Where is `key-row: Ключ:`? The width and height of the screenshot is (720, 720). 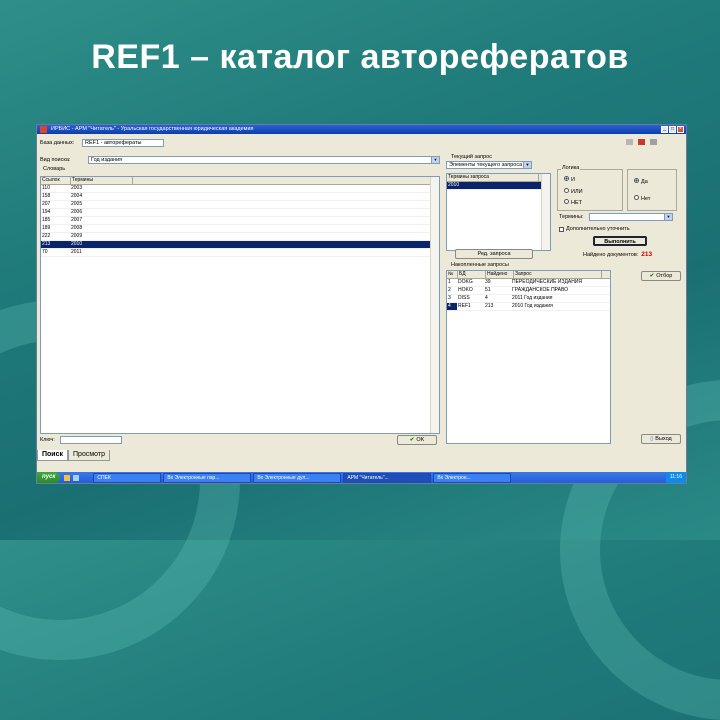 key-row: Ключ: is located at coordinates (81, 440).